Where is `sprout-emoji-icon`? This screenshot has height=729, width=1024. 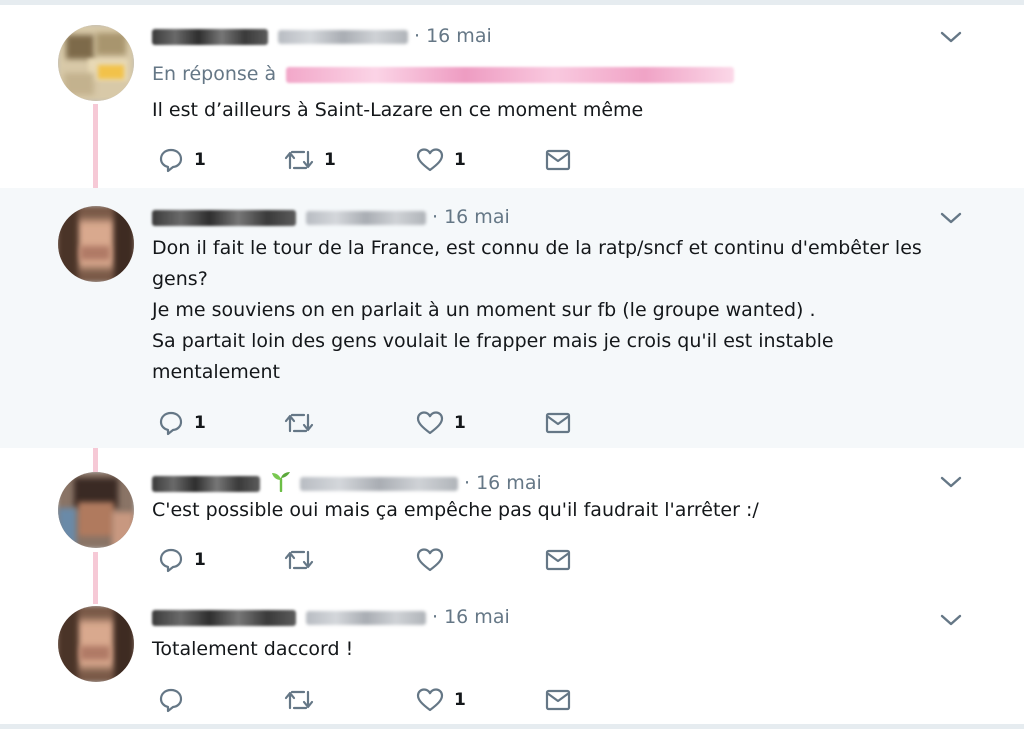
sprout-emoji-icon is located at coordinates (281, 483).